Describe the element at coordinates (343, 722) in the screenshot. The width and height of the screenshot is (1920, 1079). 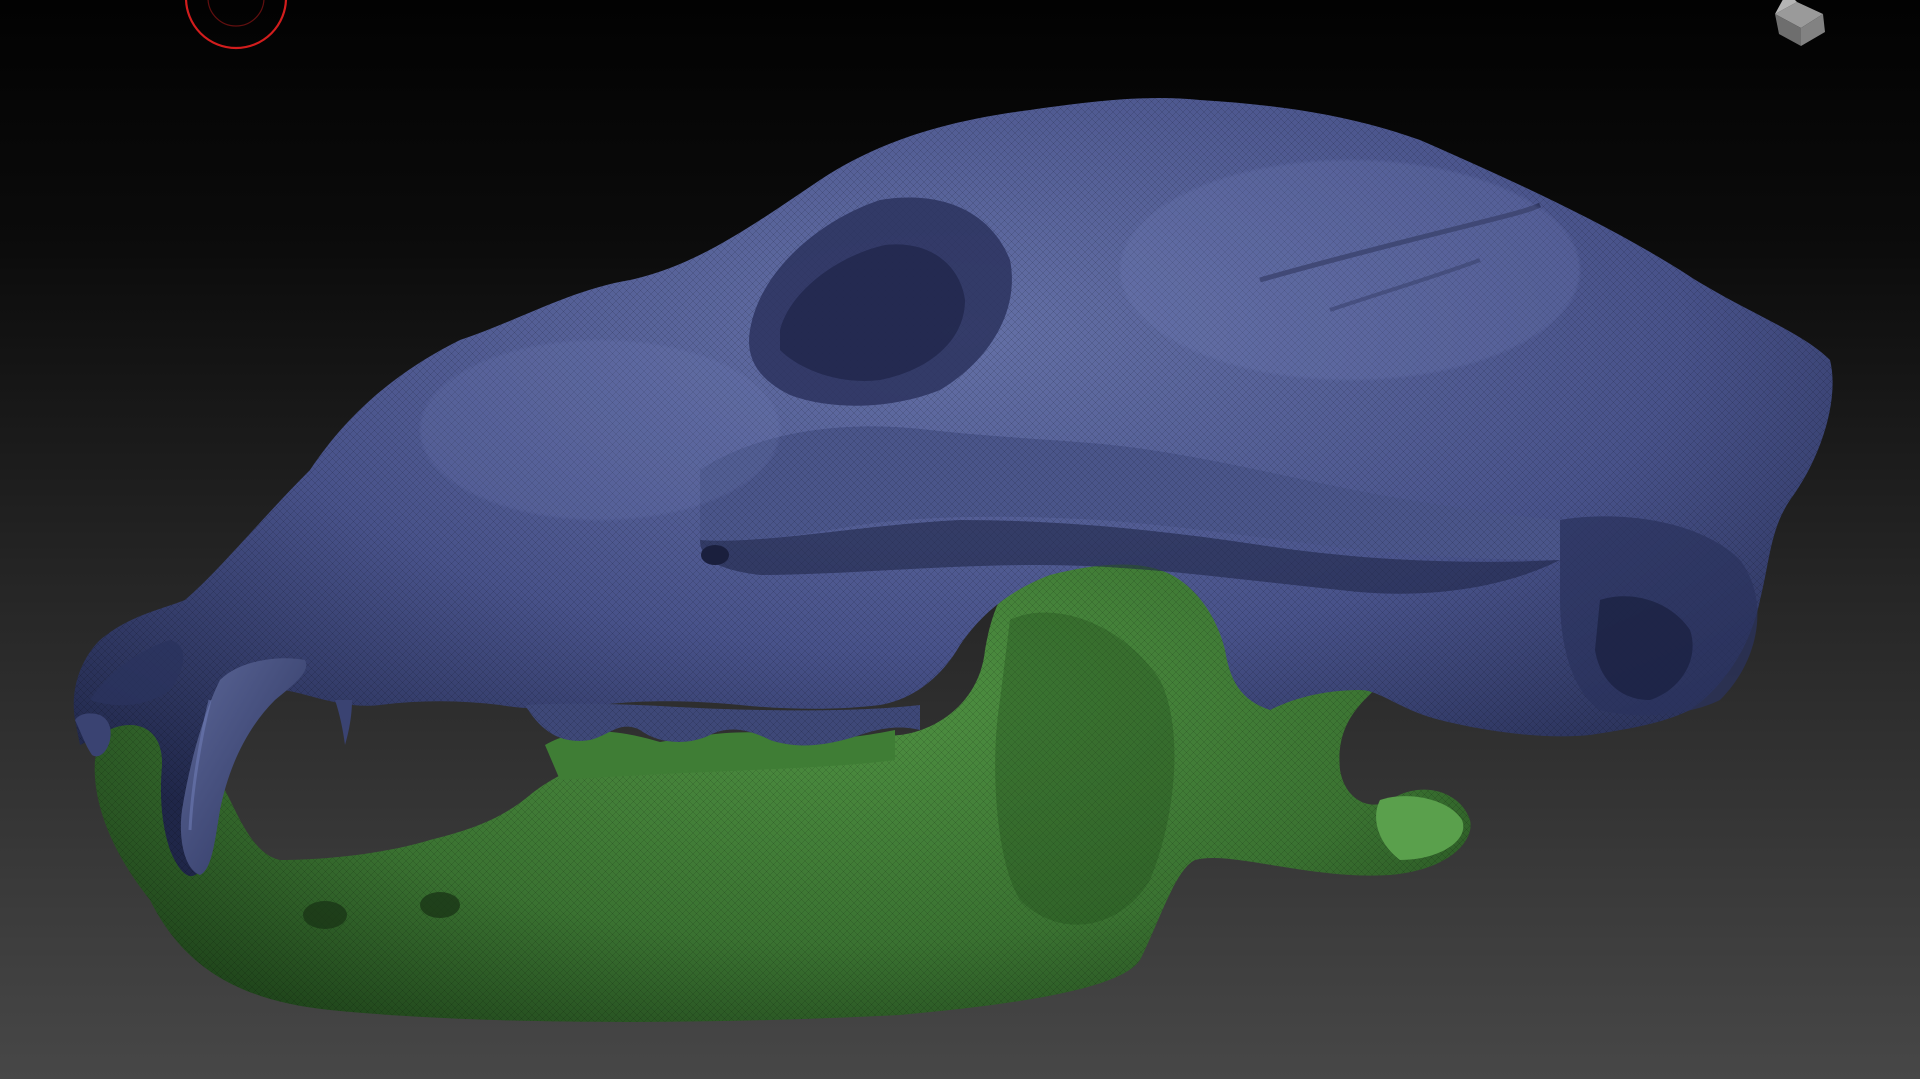
I see `upper-premolar` at that location.